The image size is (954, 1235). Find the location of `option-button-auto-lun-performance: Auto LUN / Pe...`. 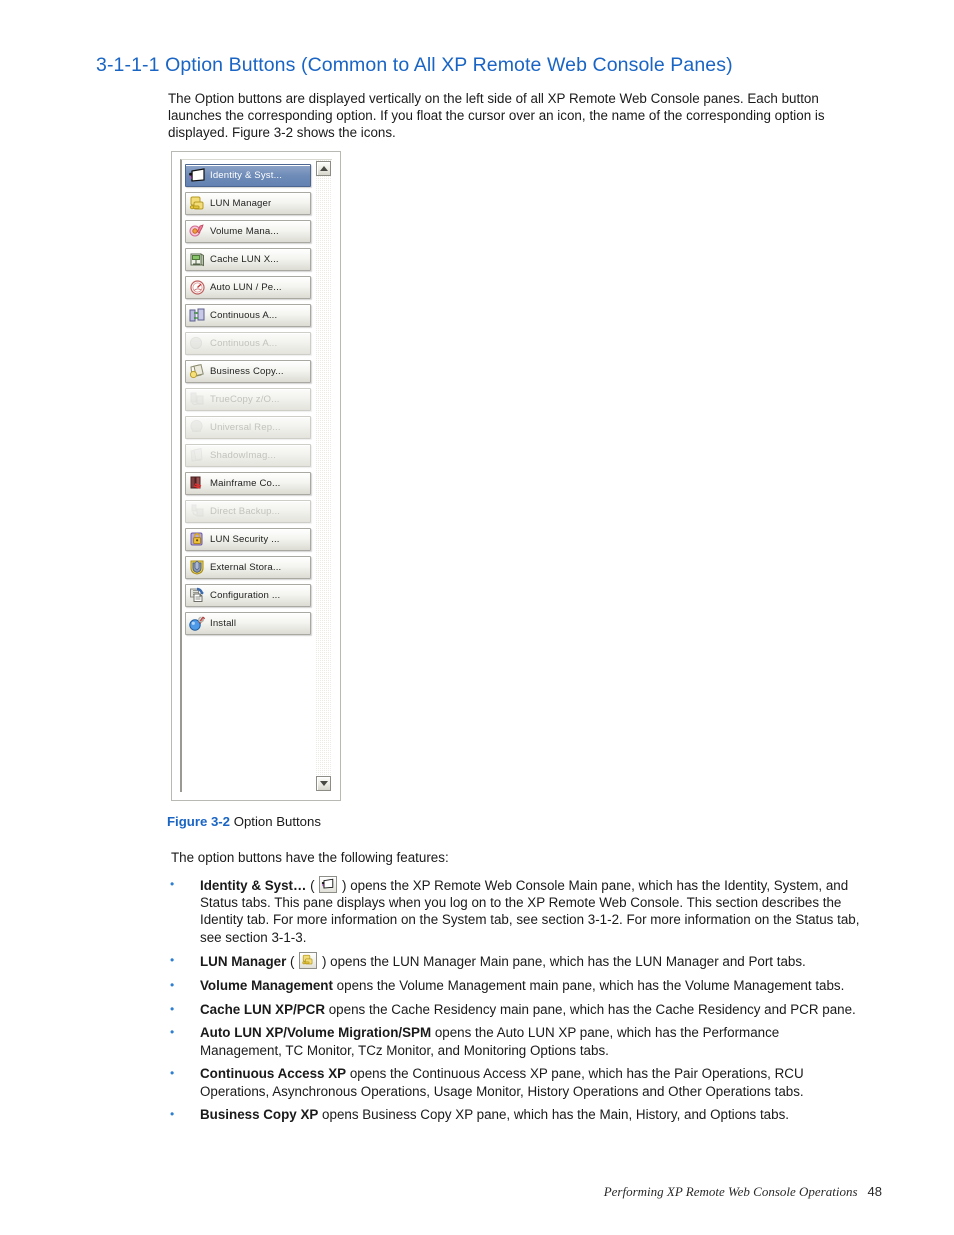

option-button-auto-lun-performance: Auto LUN / Pe... is located at coordinates (248, 287).